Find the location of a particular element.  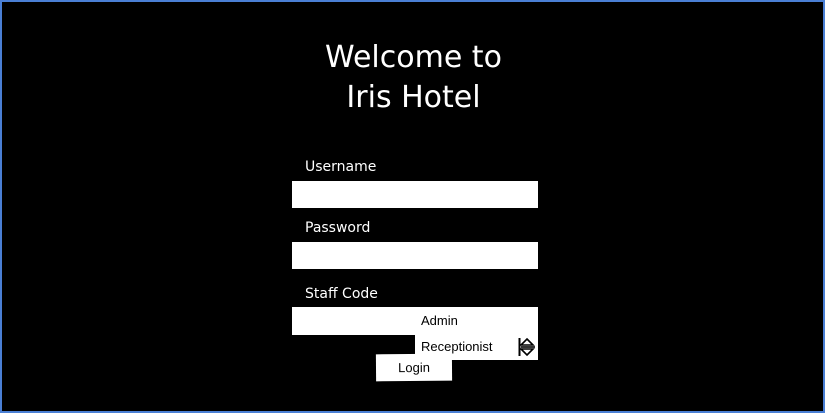

staff-code-label: Staff Code is located at coordinates (341, 294).